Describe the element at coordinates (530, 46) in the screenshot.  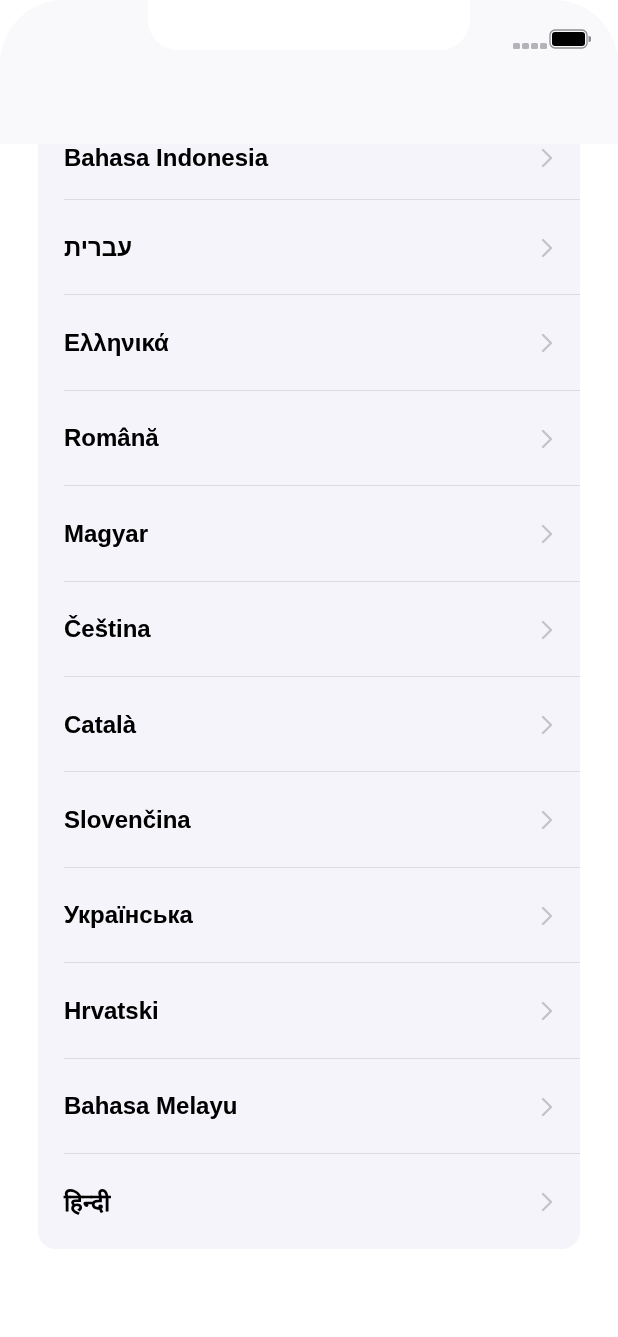
I see `signal-icon` at that location.